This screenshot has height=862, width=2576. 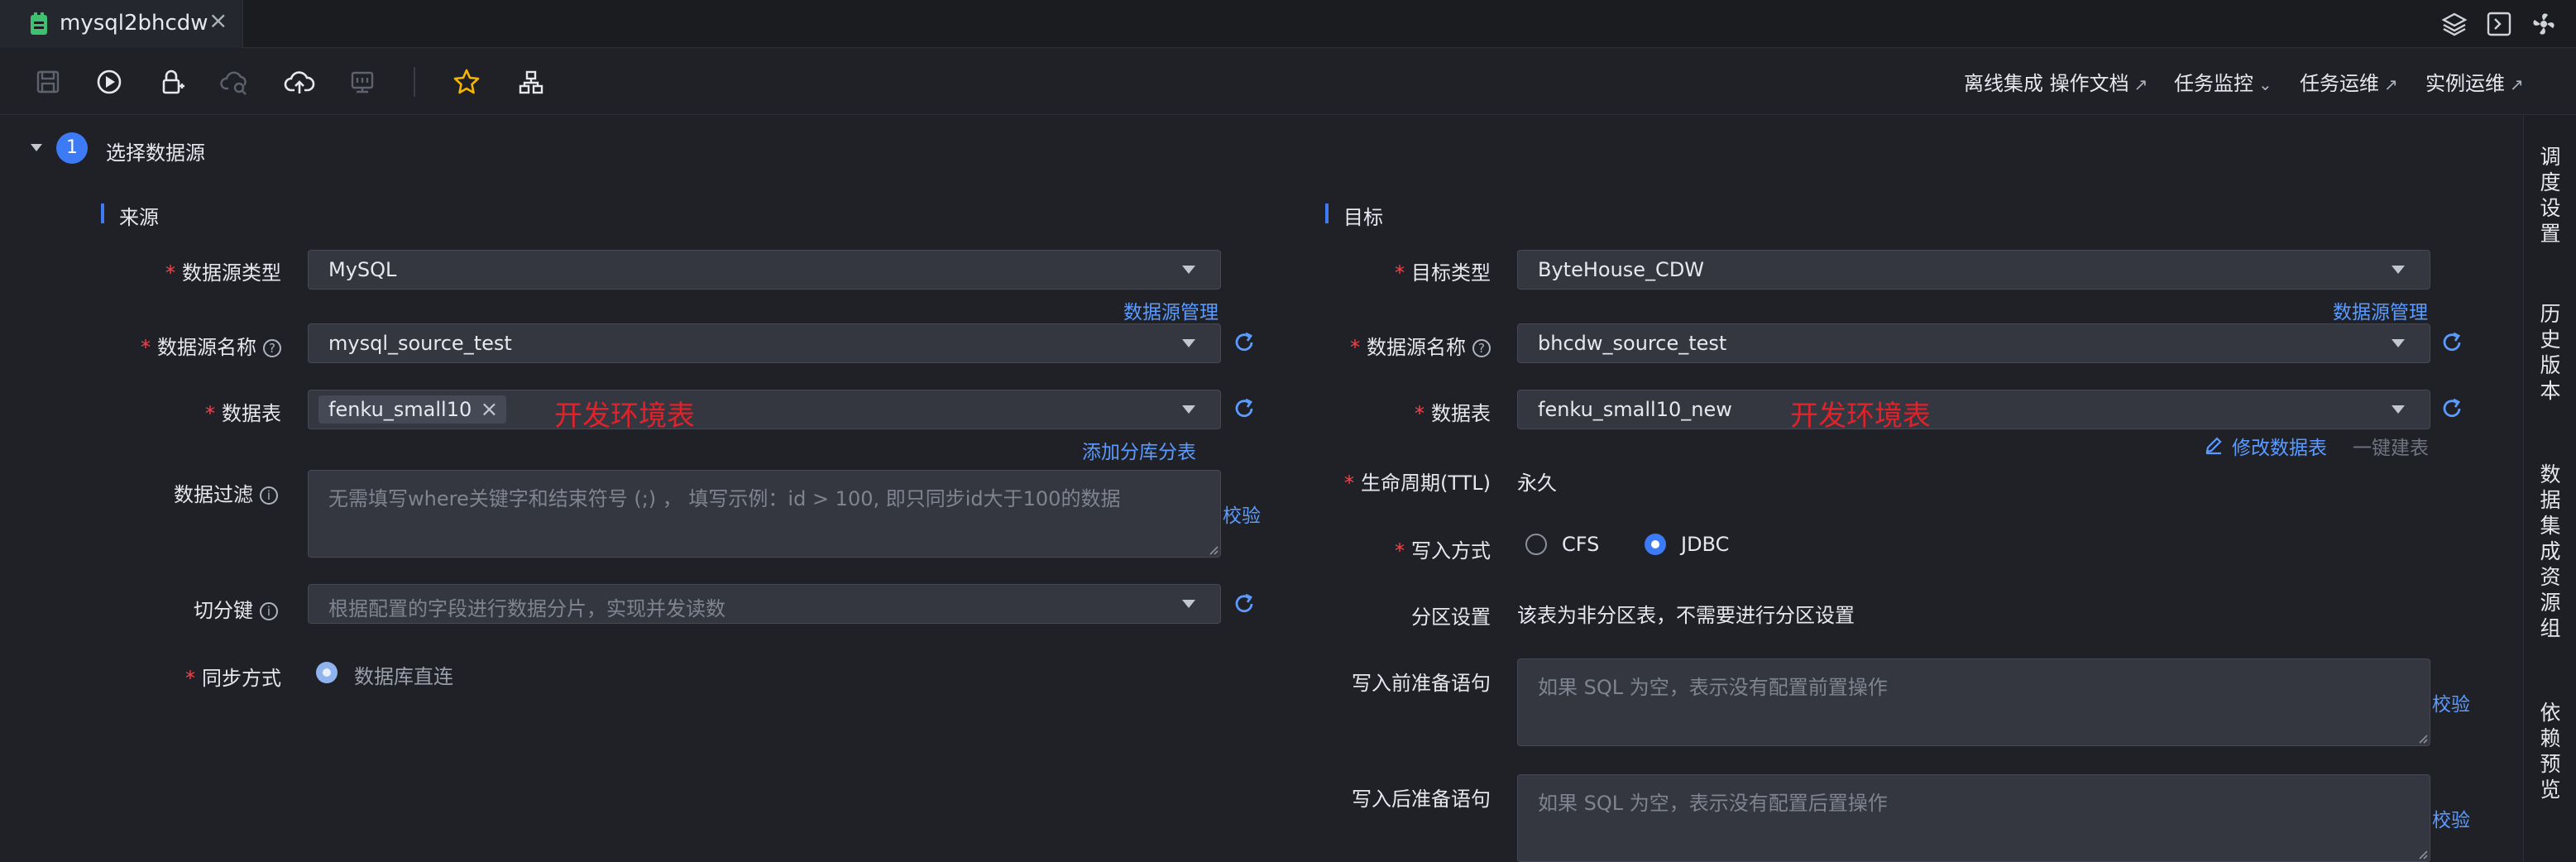 What do you see at coordinates (2451, 702) in the screenshot?
I see `pre-sql-validate-link: 校验` at bounding box center [2451, 702].